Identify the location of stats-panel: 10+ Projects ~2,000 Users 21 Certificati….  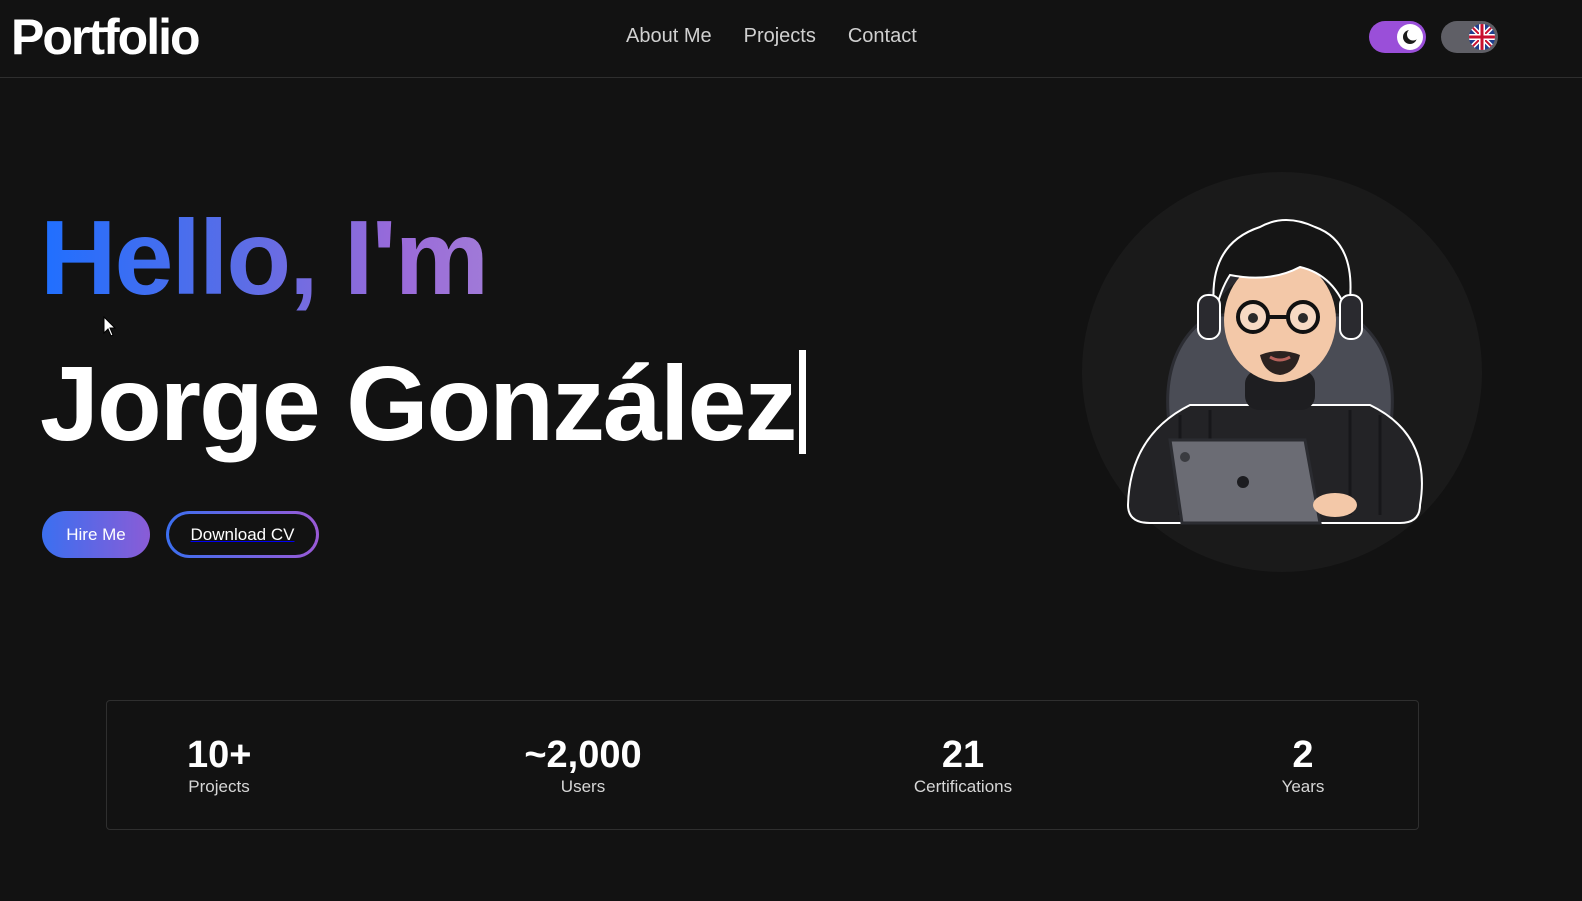
(762, 765).